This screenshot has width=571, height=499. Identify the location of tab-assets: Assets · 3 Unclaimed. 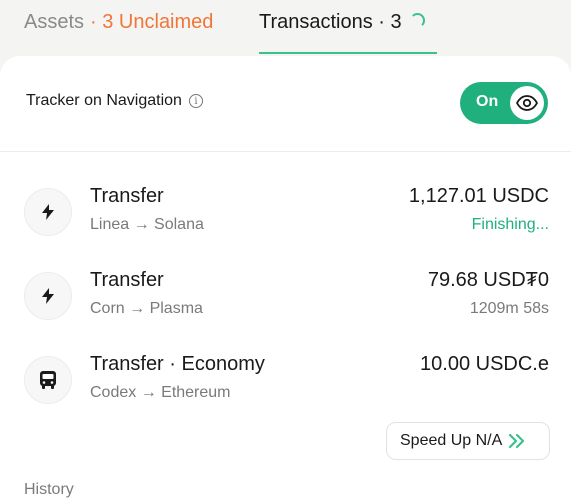
(118, 31).